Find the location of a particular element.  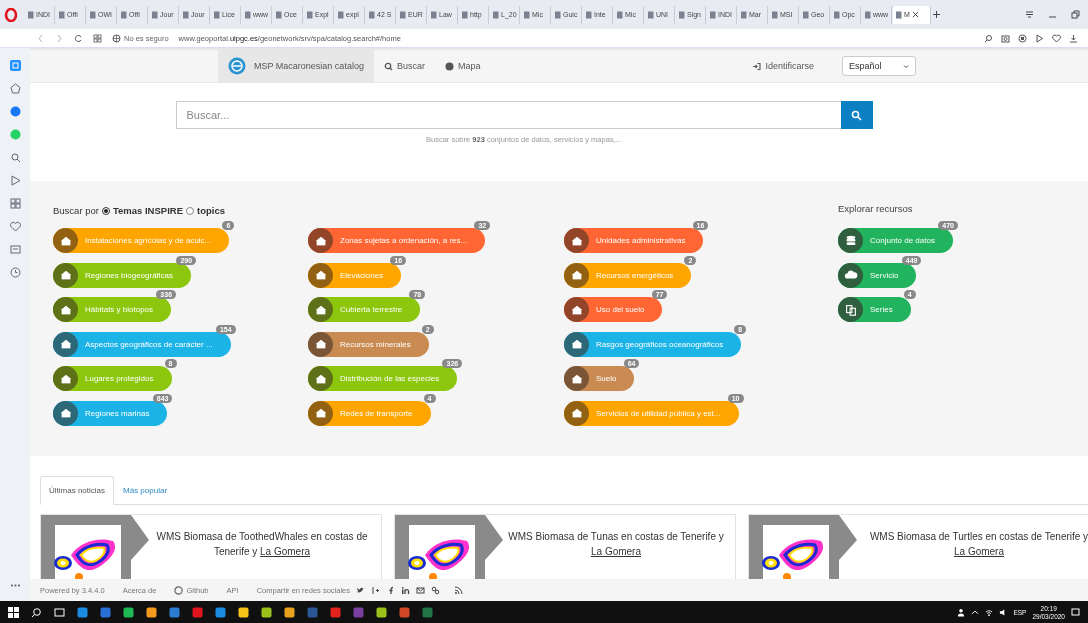

card-title: WMS Biomasa de Turtles en costas de Tenerife y La Gomera is located at coordinates (978, 544).